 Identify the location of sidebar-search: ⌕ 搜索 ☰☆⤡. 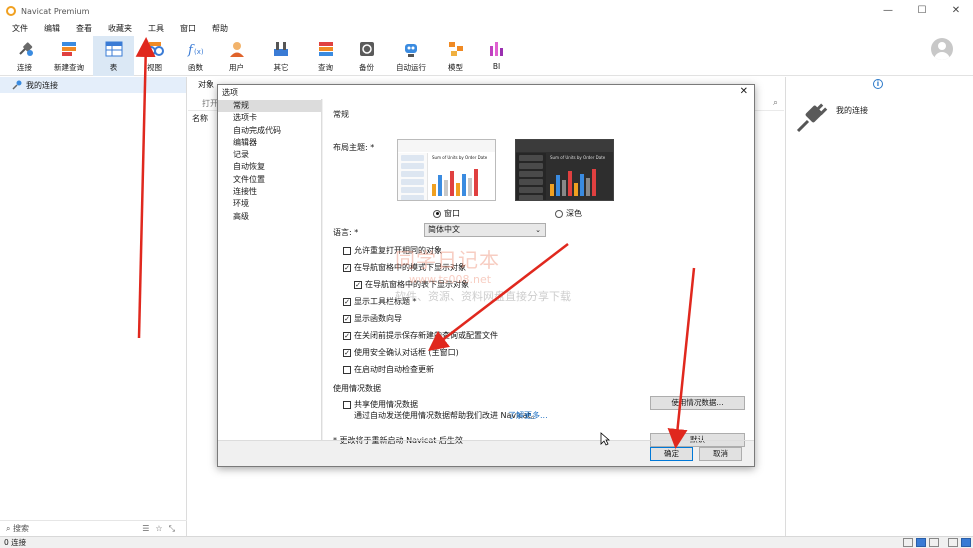
(93, 528).